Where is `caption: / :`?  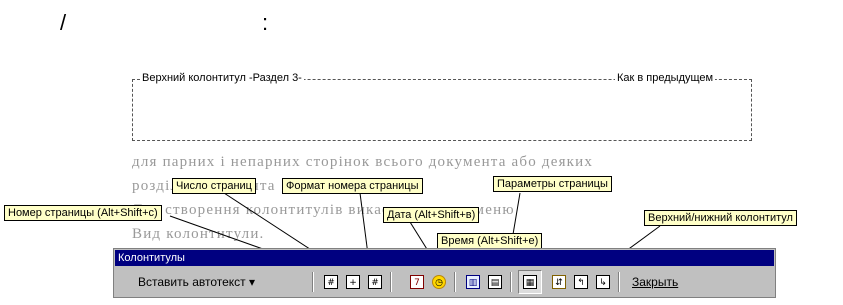 caption: / : is located at coordinates (421, 25).